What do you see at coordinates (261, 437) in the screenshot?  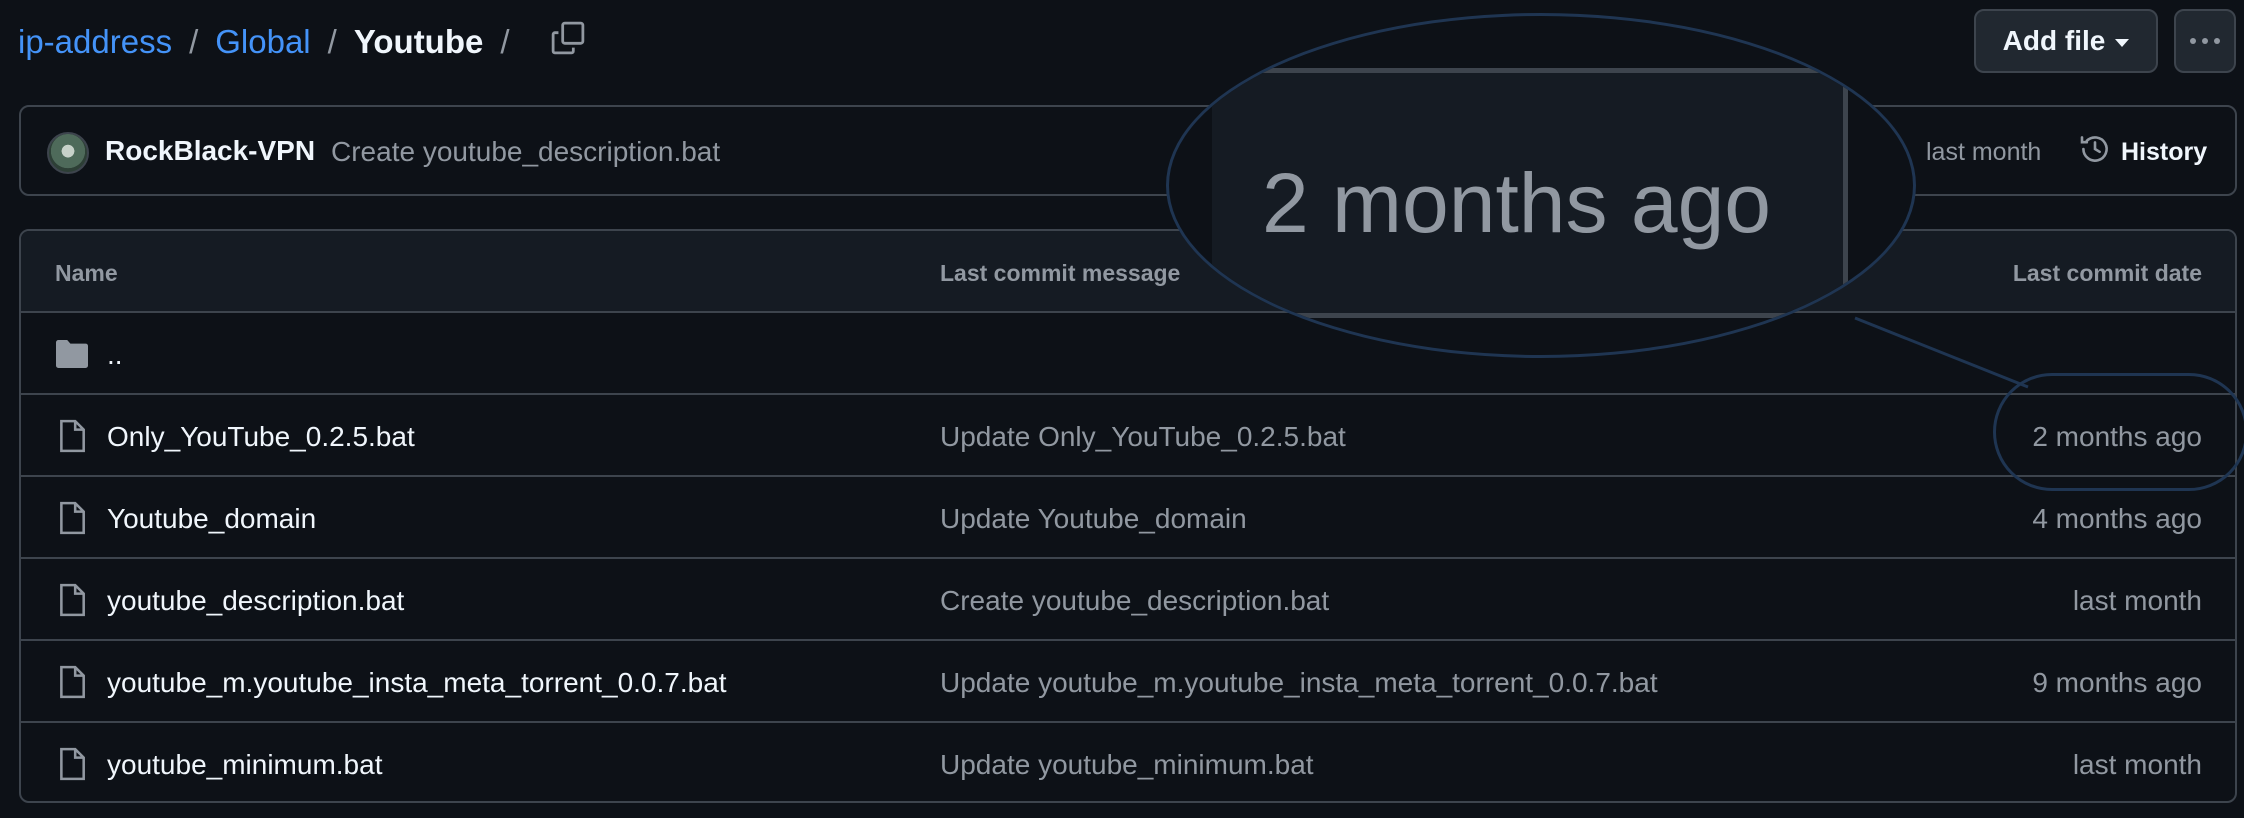 I see `file-name-link: Only_YouTube_0.2.5.bat` at bounding box center [261, 437].